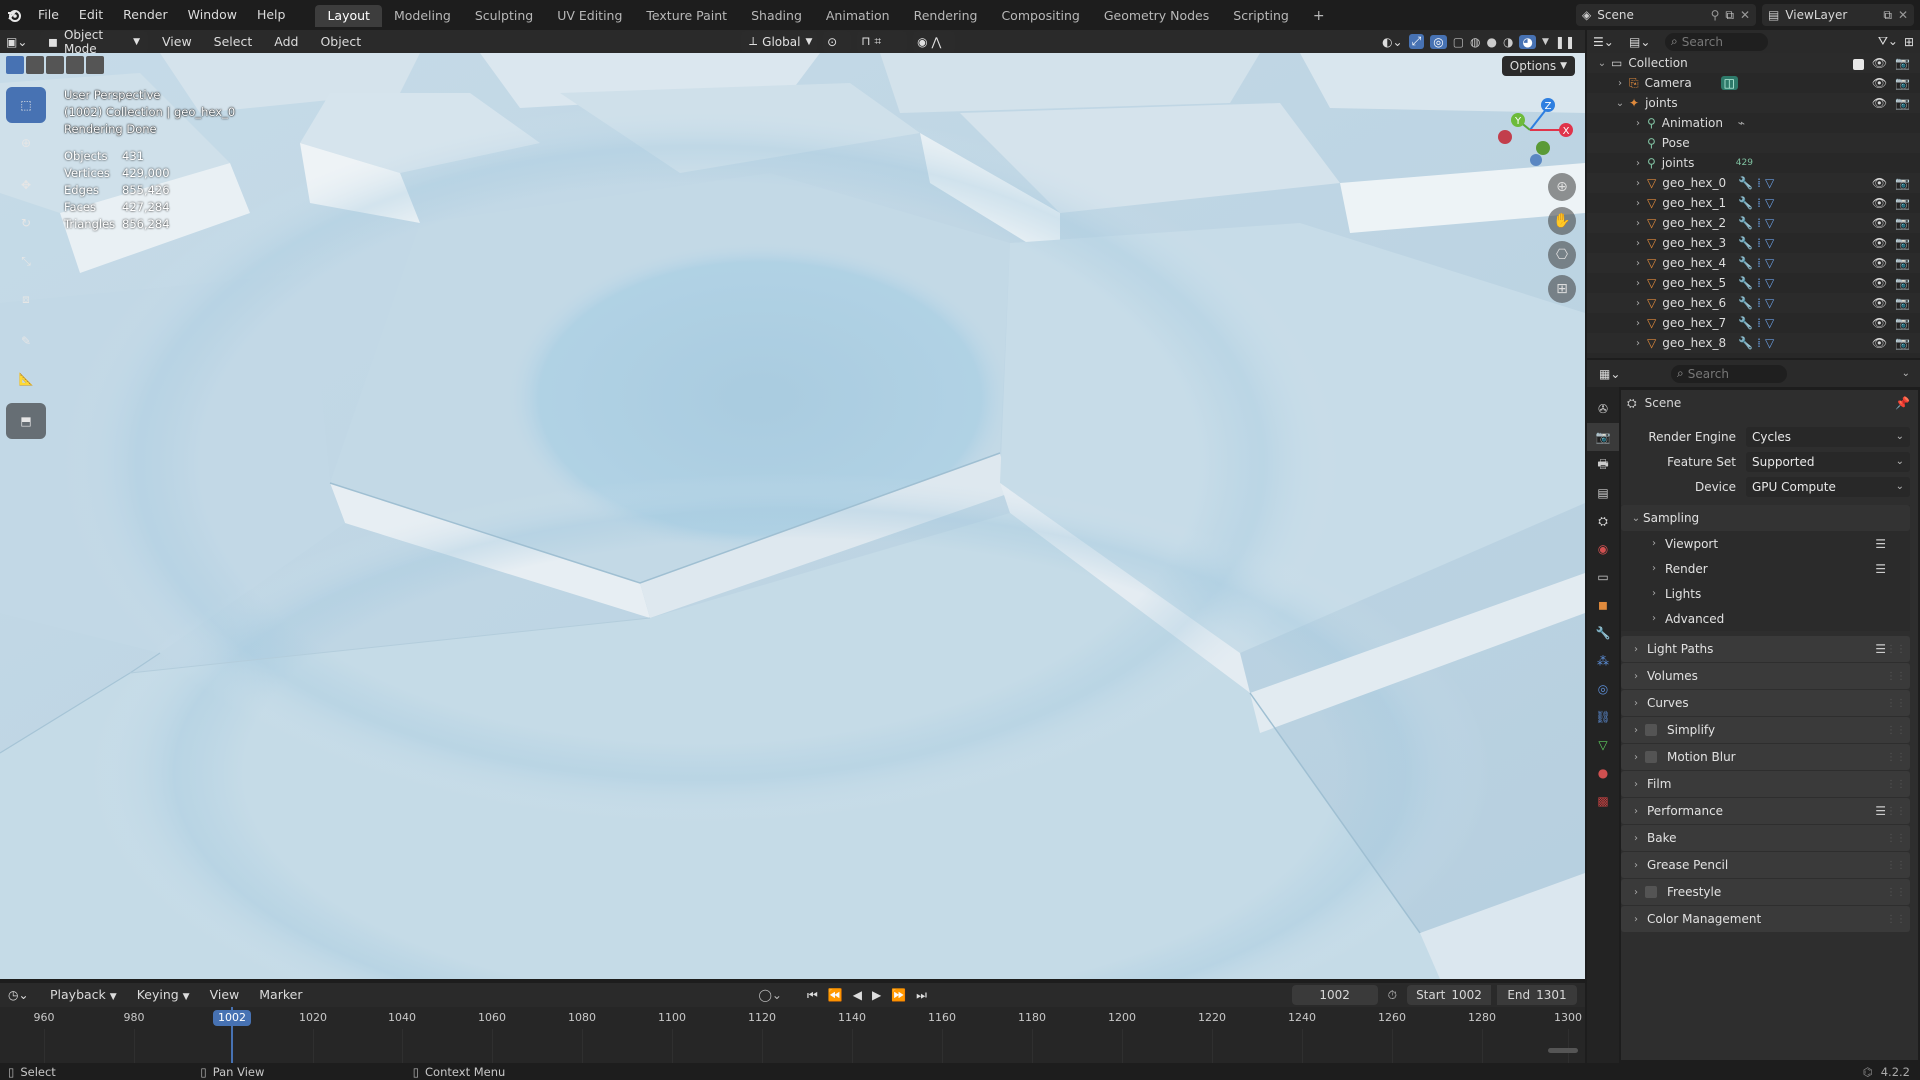 The image size is (1920, 1080). What do you see at coordinates (1644, 42) in the screenshot?
I see `display-mode-icon: ▤⌄` at bounding box center [1644, 42].